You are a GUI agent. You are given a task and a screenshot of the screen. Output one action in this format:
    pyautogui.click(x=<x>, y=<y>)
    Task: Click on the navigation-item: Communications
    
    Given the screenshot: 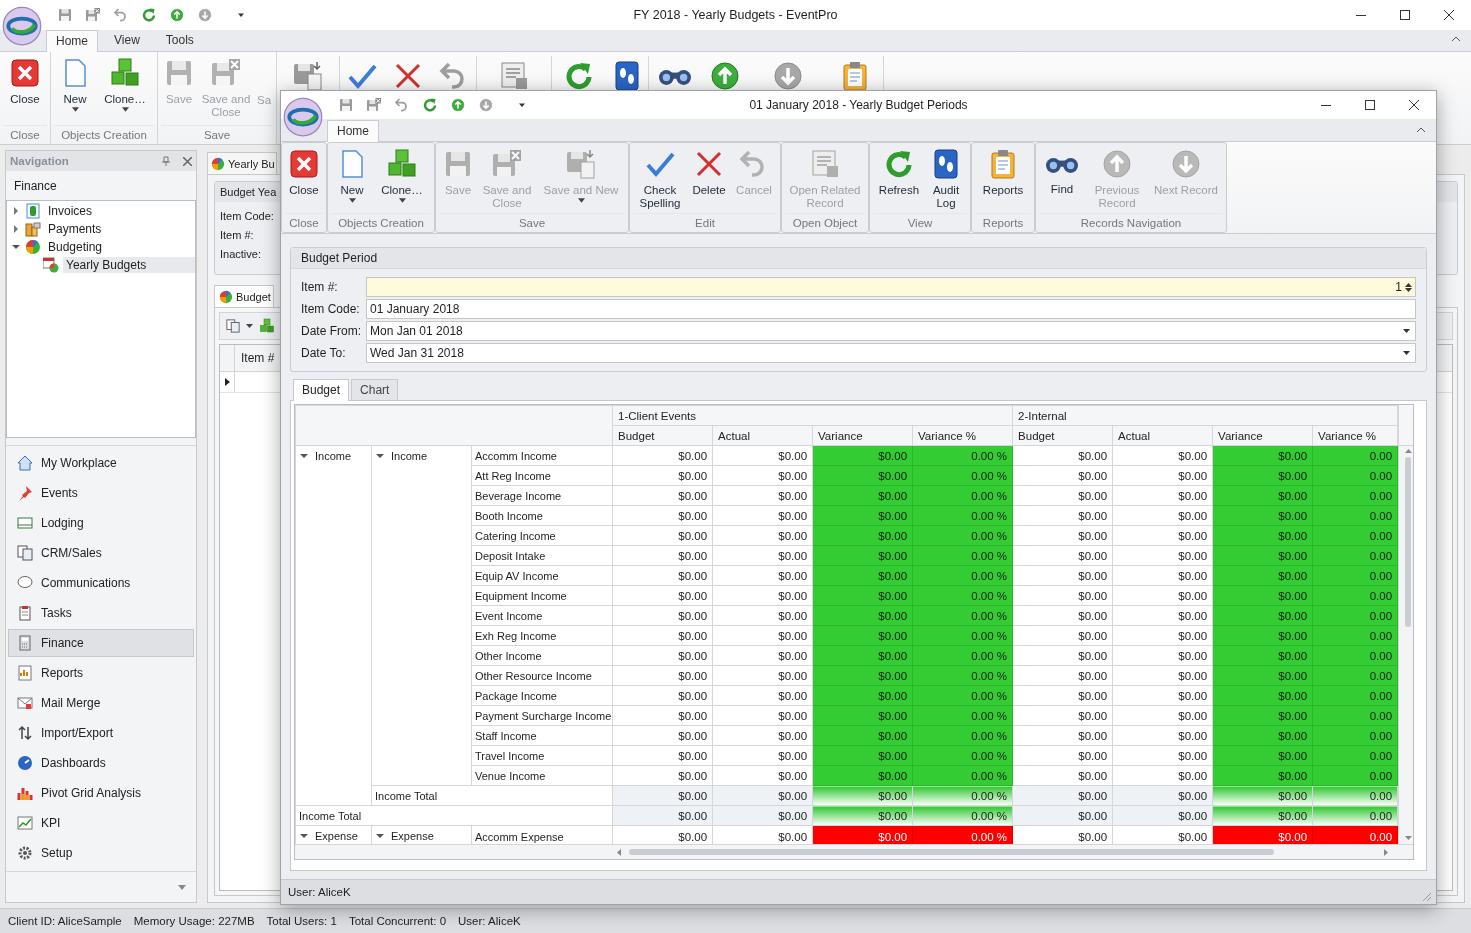 What is the action you would take?
    pyautogui.click(x=101, y=583)
    